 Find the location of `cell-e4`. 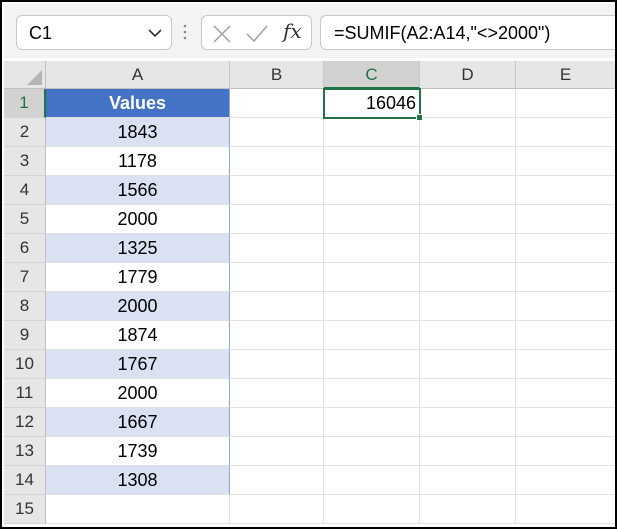

cell-e4 is located at coordinates (565, 190).